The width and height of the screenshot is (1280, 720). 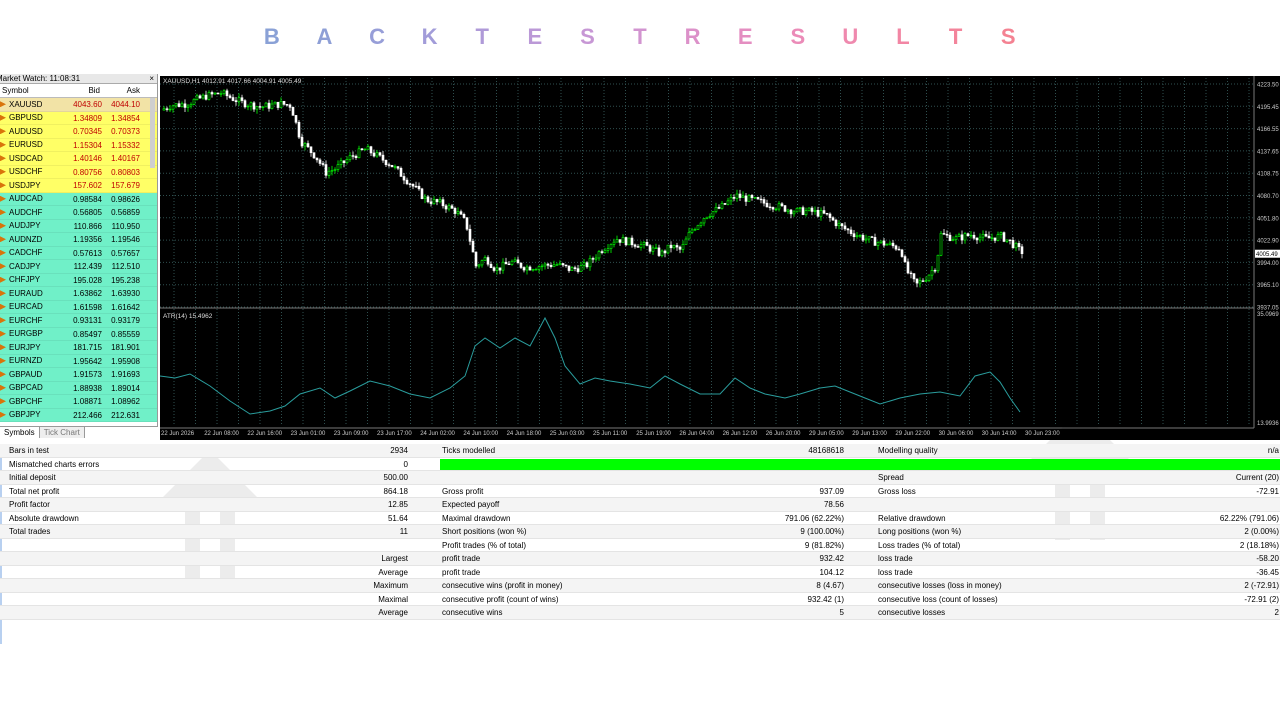 I want to click on time-tick-label: 25 Jun 03:00, so click(x=567, y=434).